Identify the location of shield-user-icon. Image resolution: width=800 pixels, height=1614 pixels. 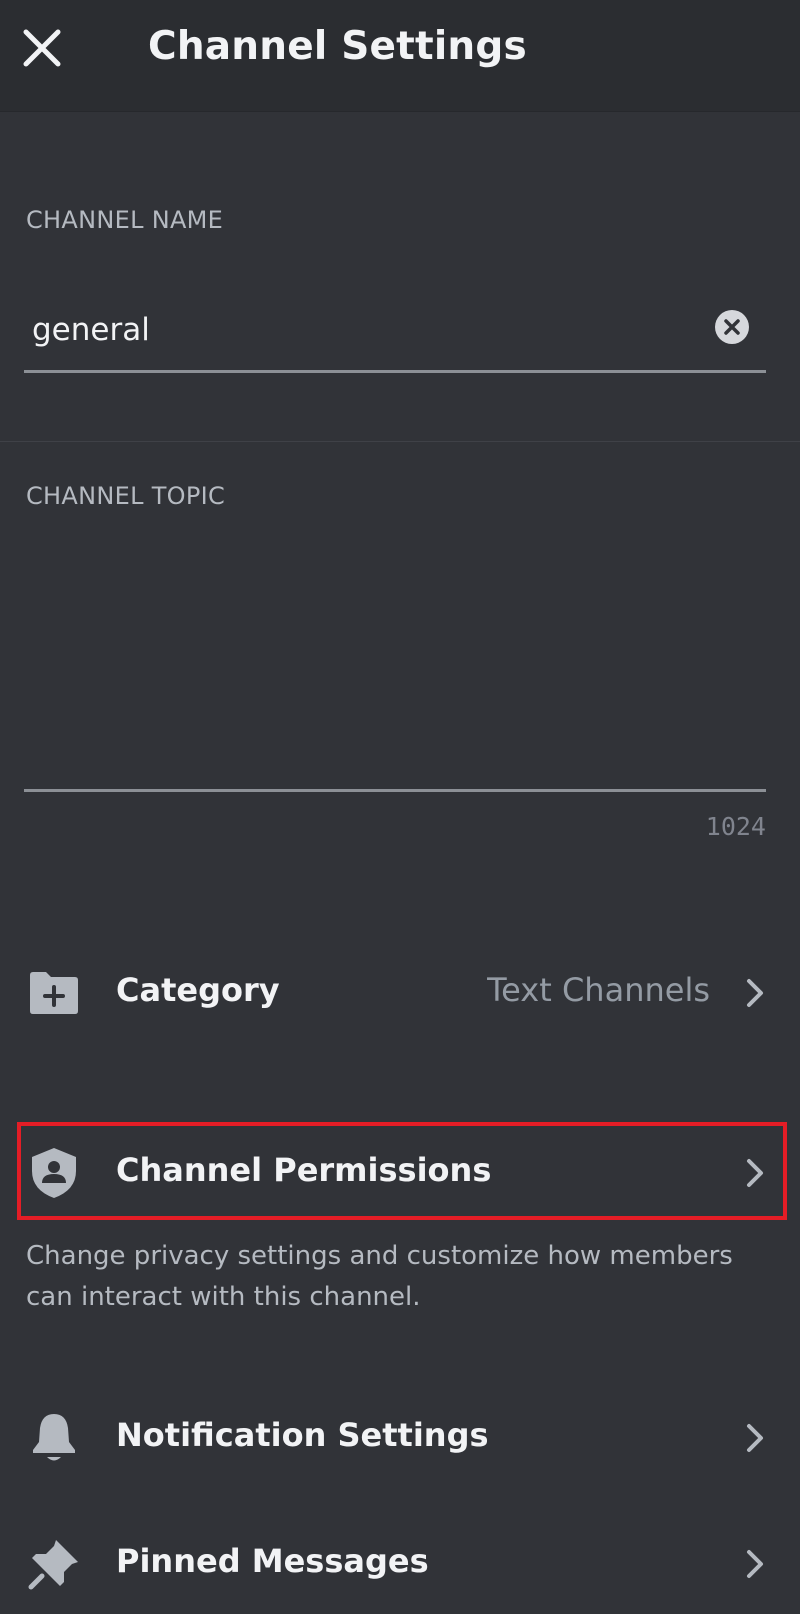
(54, 1173).